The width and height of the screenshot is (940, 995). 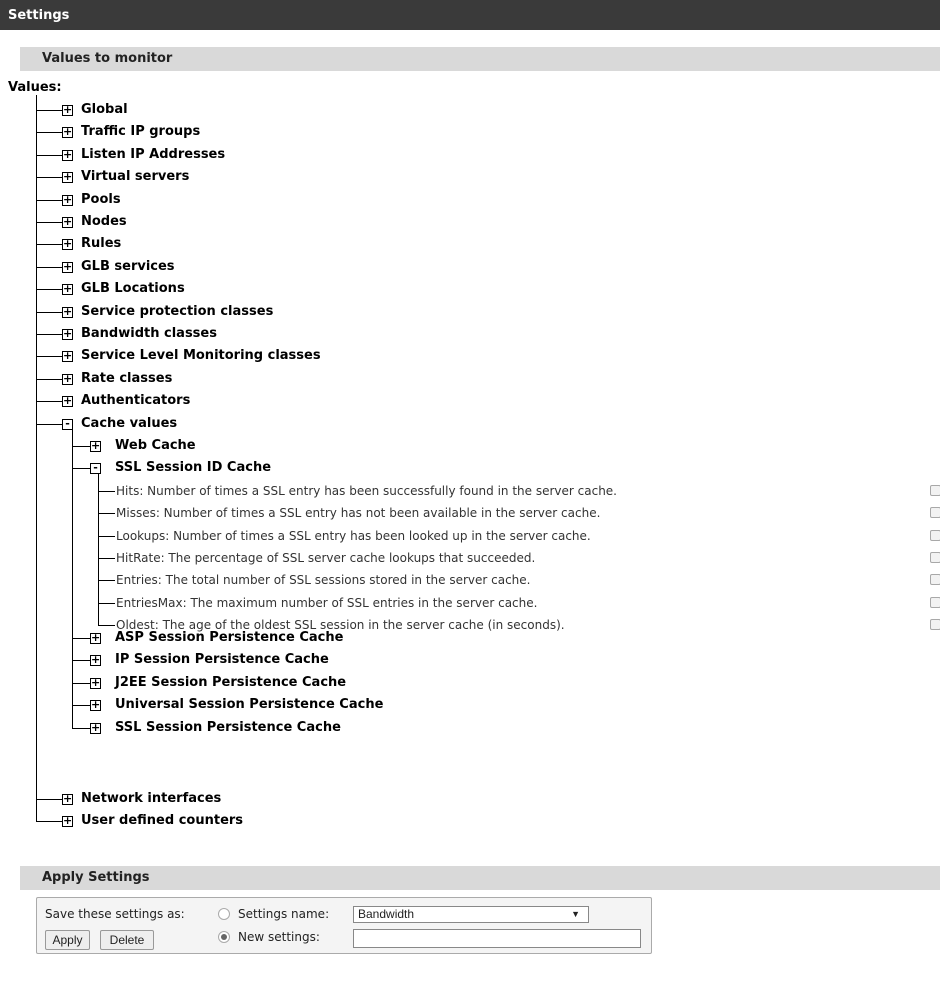 What do you see at coordinates (104, 222) in the screenshot?
I see `tree-node-nodes: Nodes` at bounding box center [104, 222].